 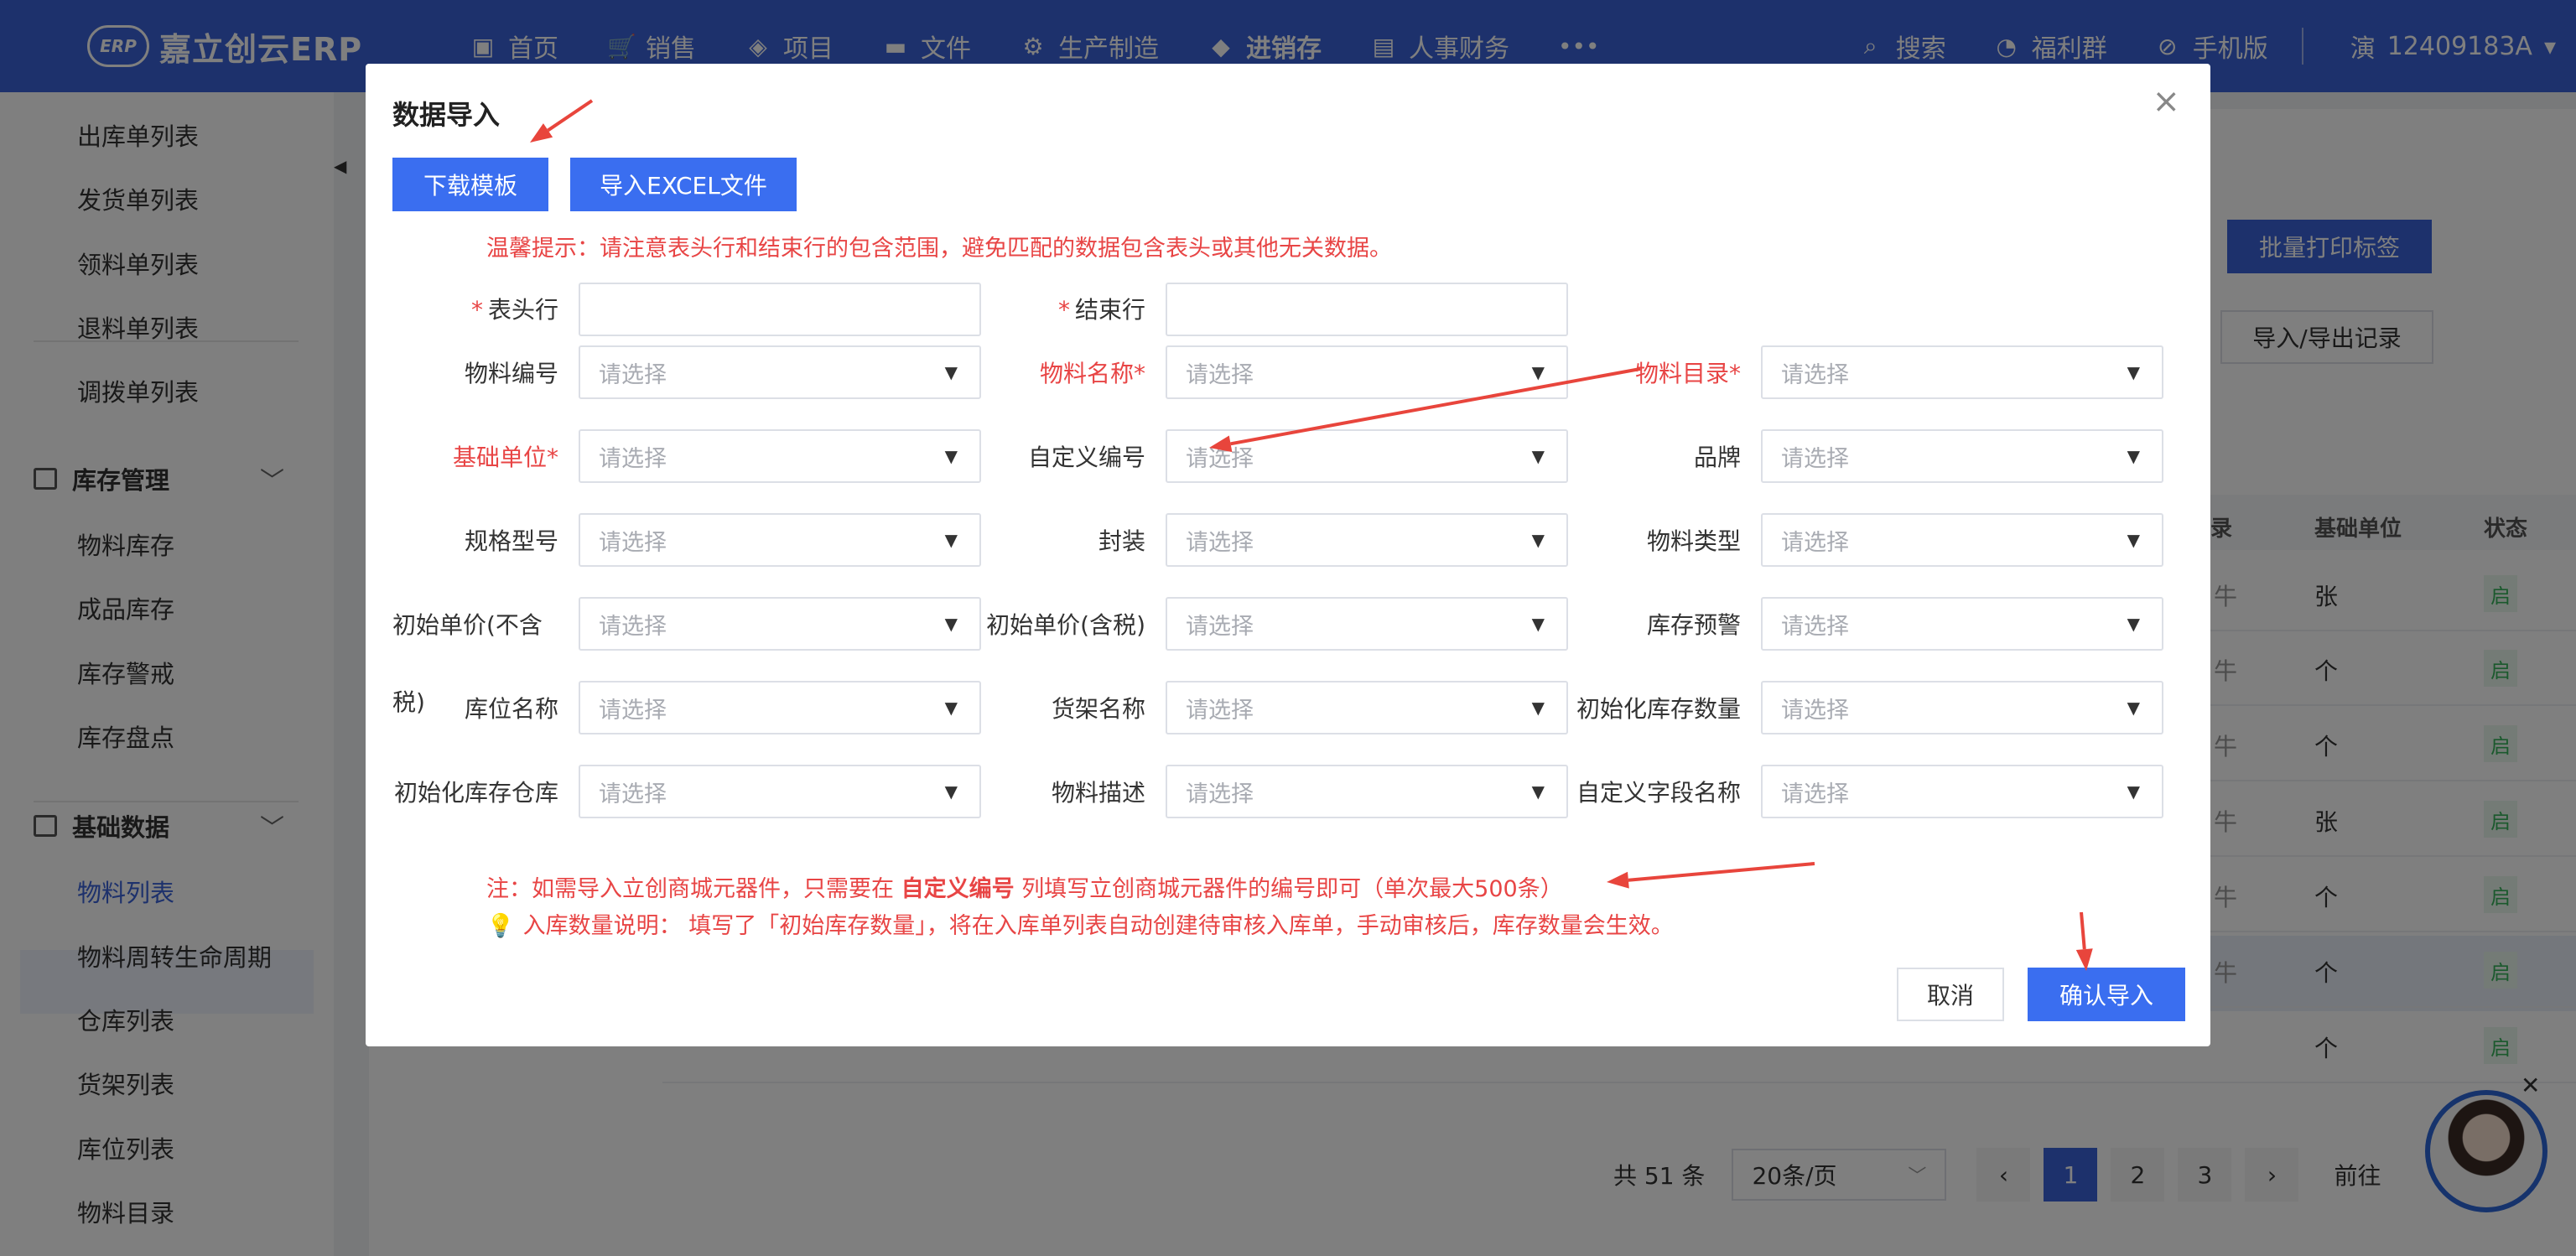 I want to click on field-label: 初始化库存仓库, so click(x=475, y=793).